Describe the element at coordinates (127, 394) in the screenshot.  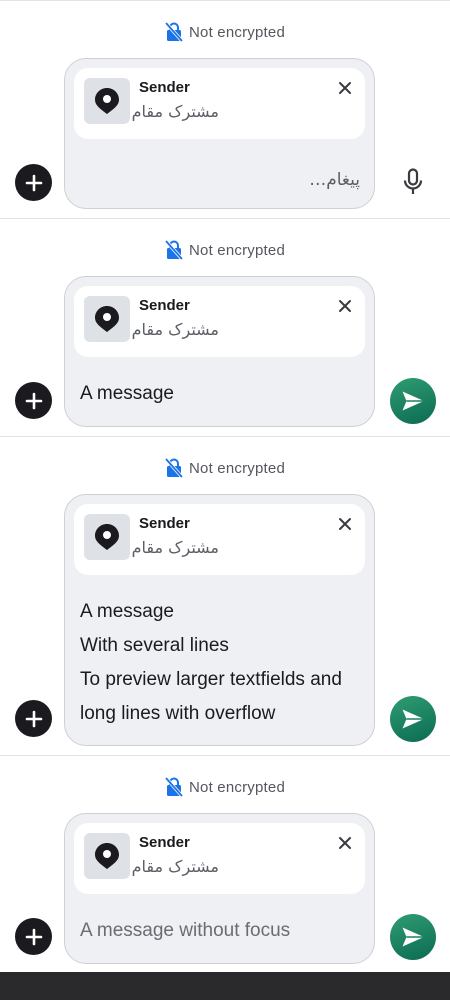
I see `message-input: A message` at that location.